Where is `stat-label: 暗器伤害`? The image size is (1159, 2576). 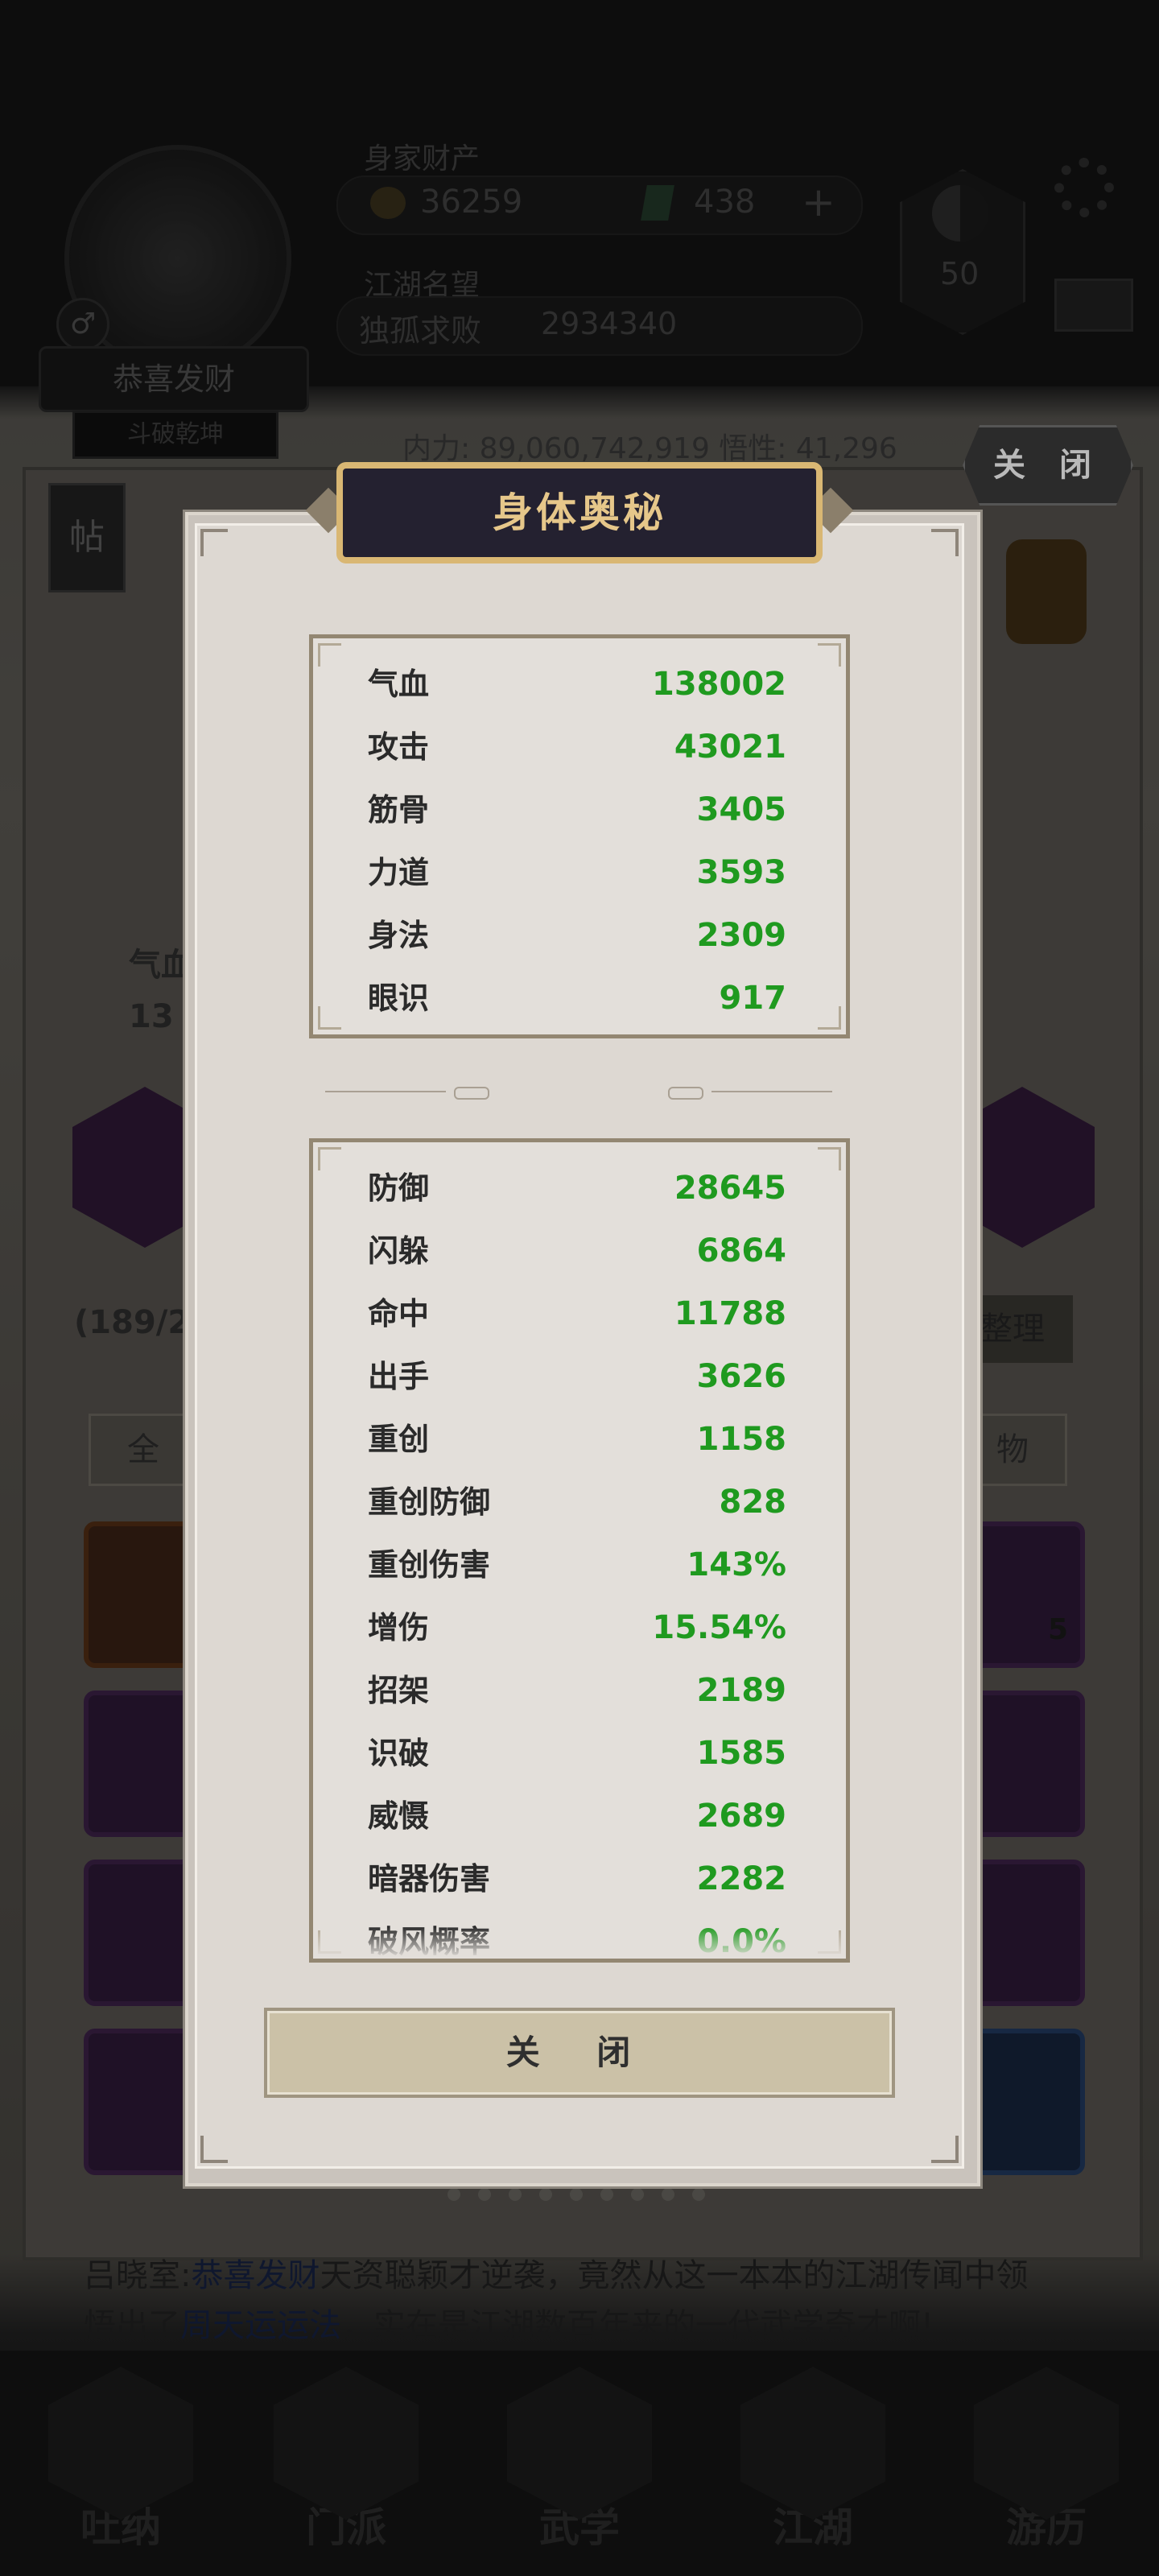
stat-label: 暗器伤害 is located at coordinates (429, 1879).